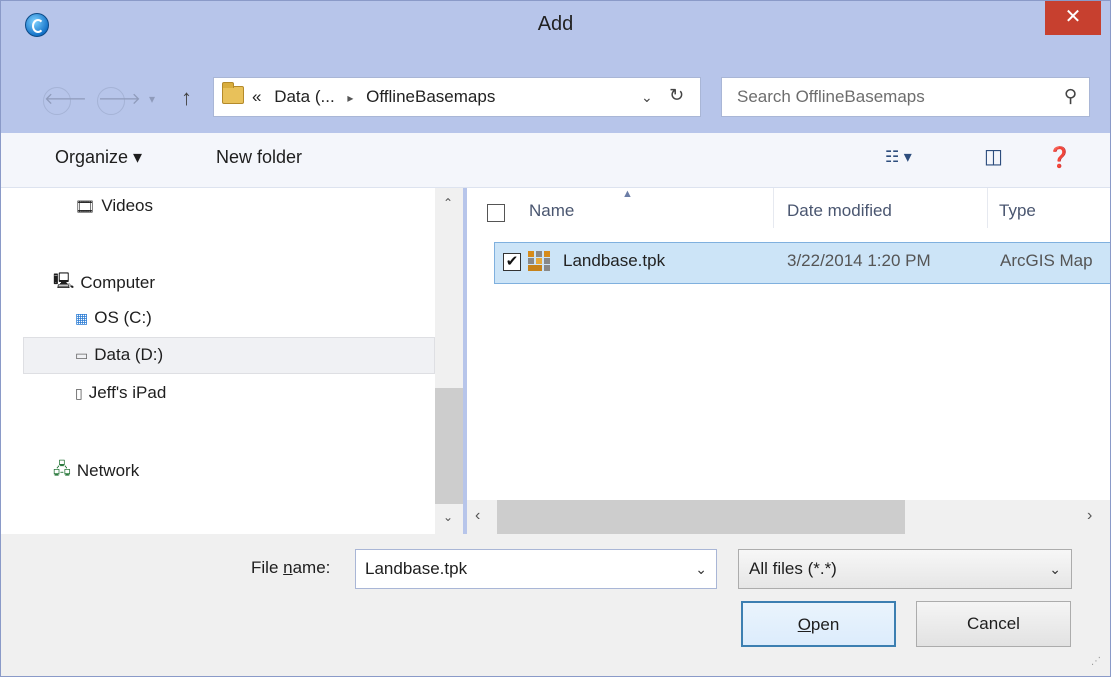 The height and width of the screenshot is (677, 1111). What do you see at coordinates (993, 156) in the screenshot?
I see `preview-pane-icon: ◫` at bounding box center [993, 156].